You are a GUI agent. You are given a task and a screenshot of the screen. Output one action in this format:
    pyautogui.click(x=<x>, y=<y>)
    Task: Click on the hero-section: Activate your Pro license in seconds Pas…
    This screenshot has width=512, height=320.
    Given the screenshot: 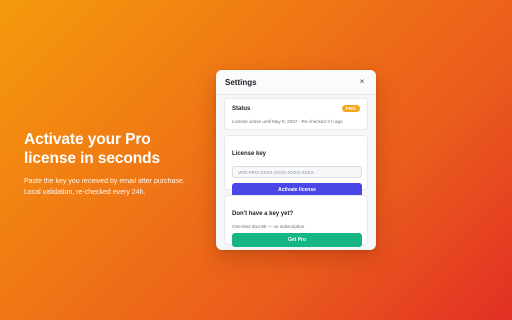 What is the action you would take?
    pyautogui.click(x=119, y=164)
    